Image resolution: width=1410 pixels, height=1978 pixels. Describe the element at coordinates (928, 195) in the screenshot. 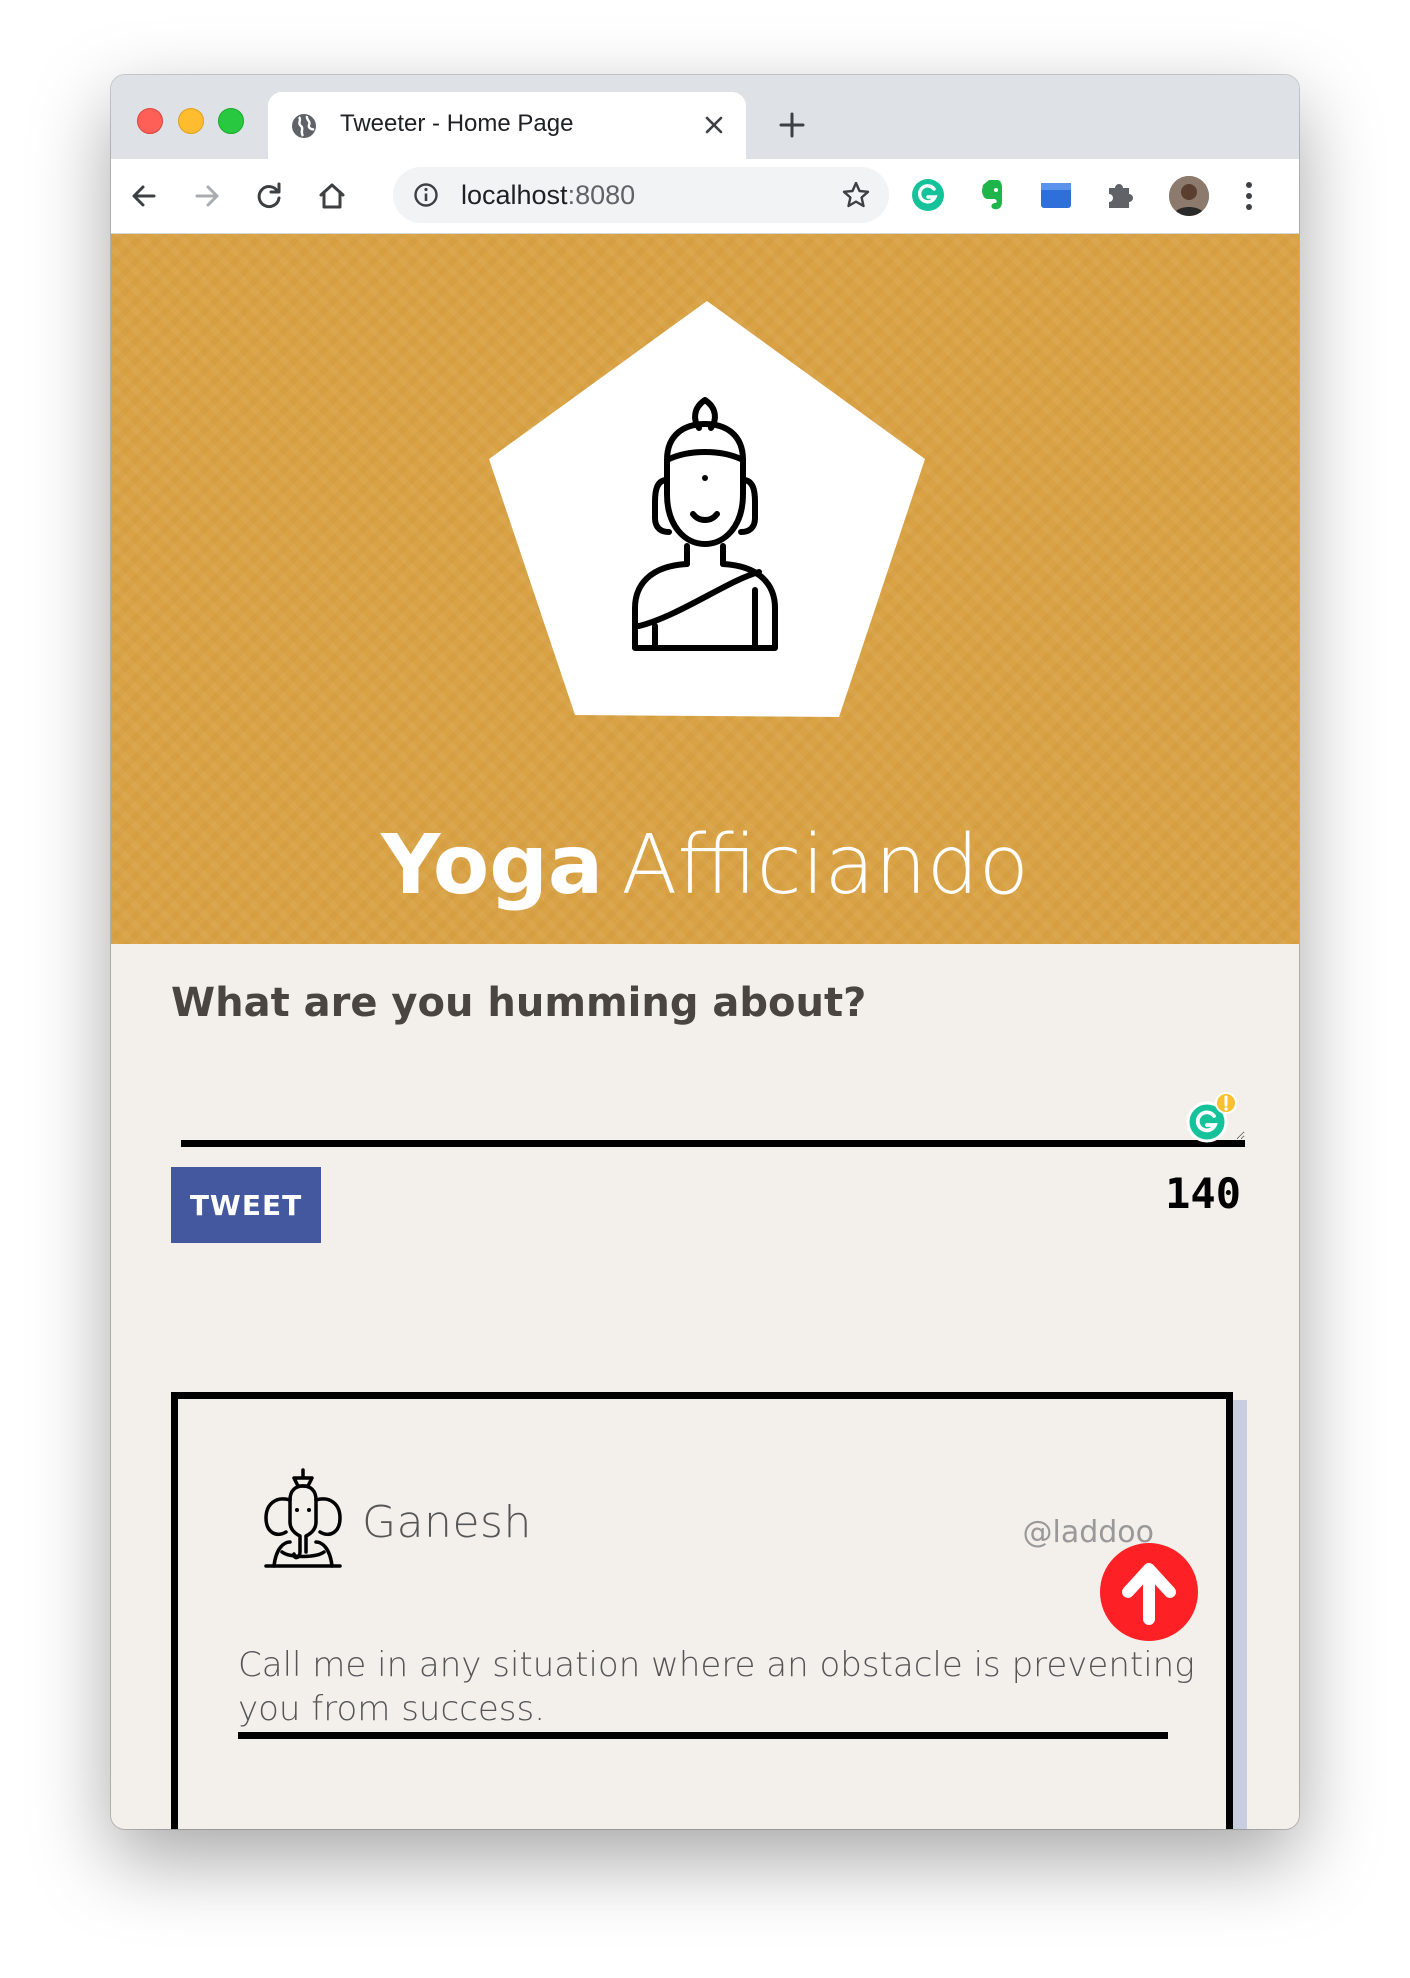

I see `grammarly-icon` at that location.